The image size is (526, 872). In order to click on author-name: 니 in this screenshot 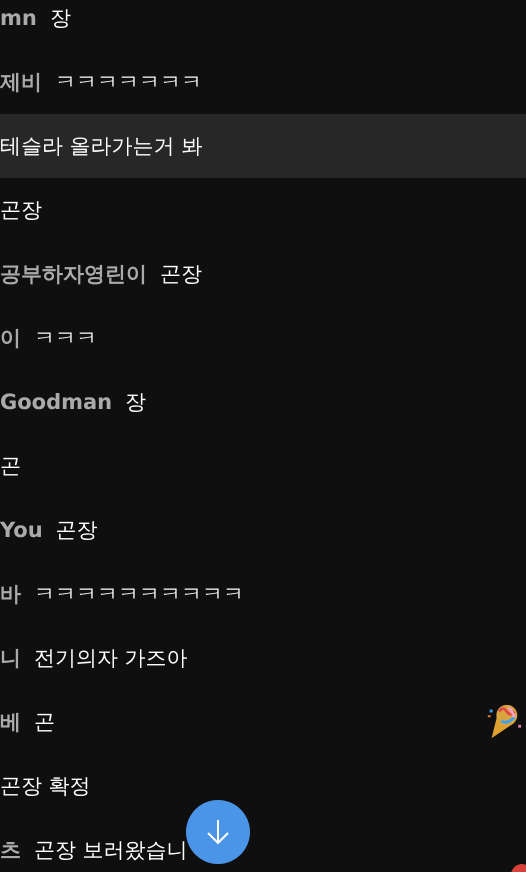, I will do `click(10, 658)`.